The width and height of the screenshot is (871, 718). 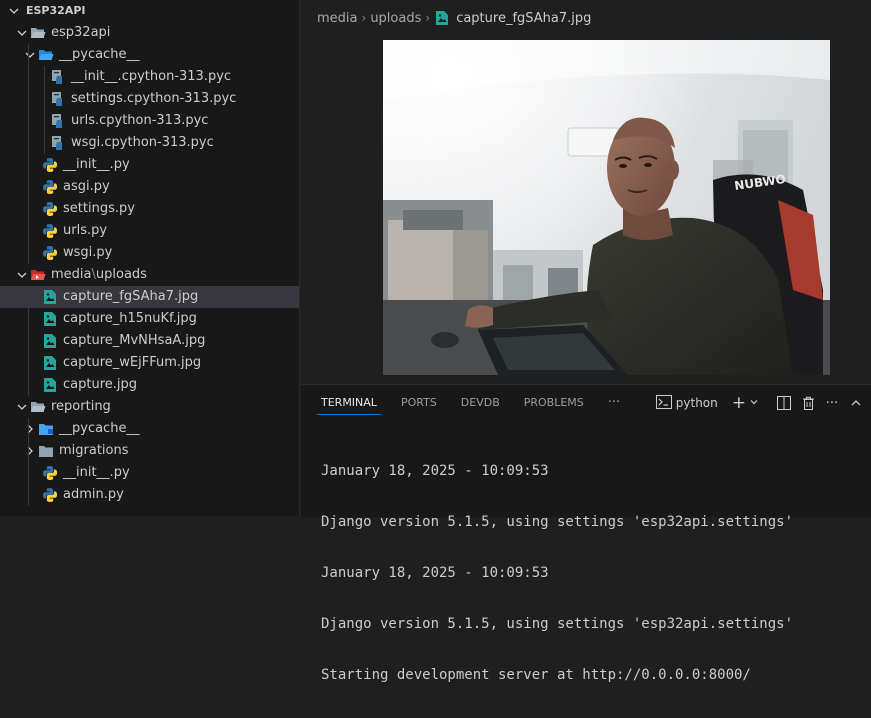 I want to click on folder-open-icon, so click(x=38, y=33).